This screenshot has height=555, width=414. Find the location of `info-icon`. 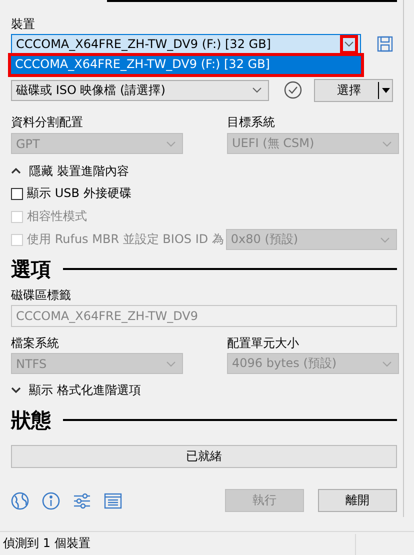

info-icon is located at coordinates (51, 501).